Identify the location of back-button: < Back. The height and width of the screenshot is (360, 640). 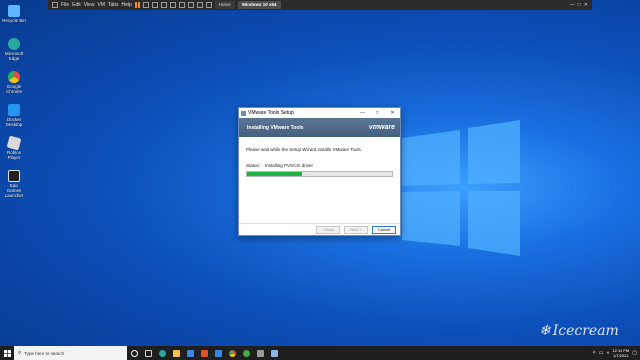
(328, 229).